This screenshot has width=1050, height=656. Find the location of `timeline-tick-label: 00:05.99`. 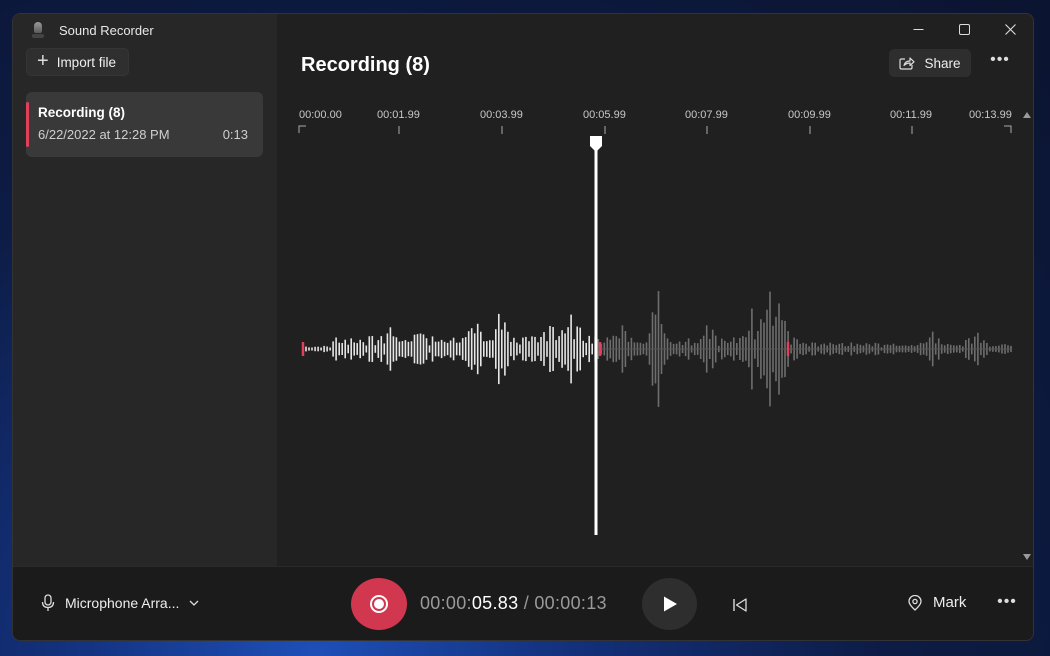

timeline-tick-label: 00:05.99 is located at coordinates (604, 115).